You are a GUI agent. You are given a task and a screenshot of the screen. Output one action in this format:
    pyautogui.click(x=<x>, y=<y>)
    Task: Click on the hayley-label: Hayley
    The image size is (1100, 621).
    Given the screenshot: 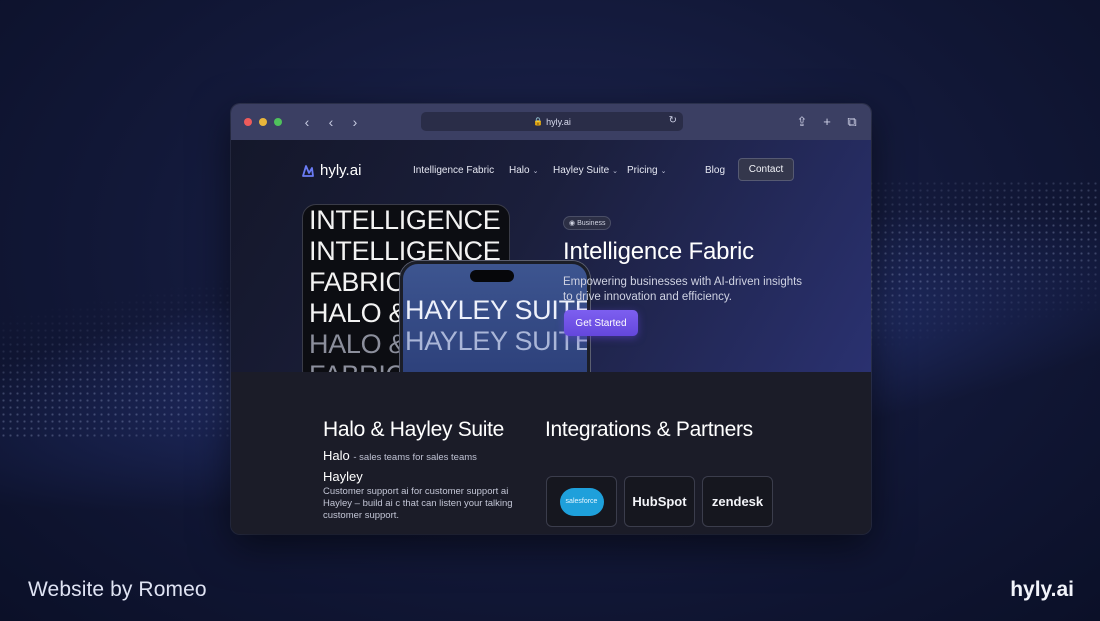 What is the action you would take?
    pyautogui.click(x=343, y=476)
    